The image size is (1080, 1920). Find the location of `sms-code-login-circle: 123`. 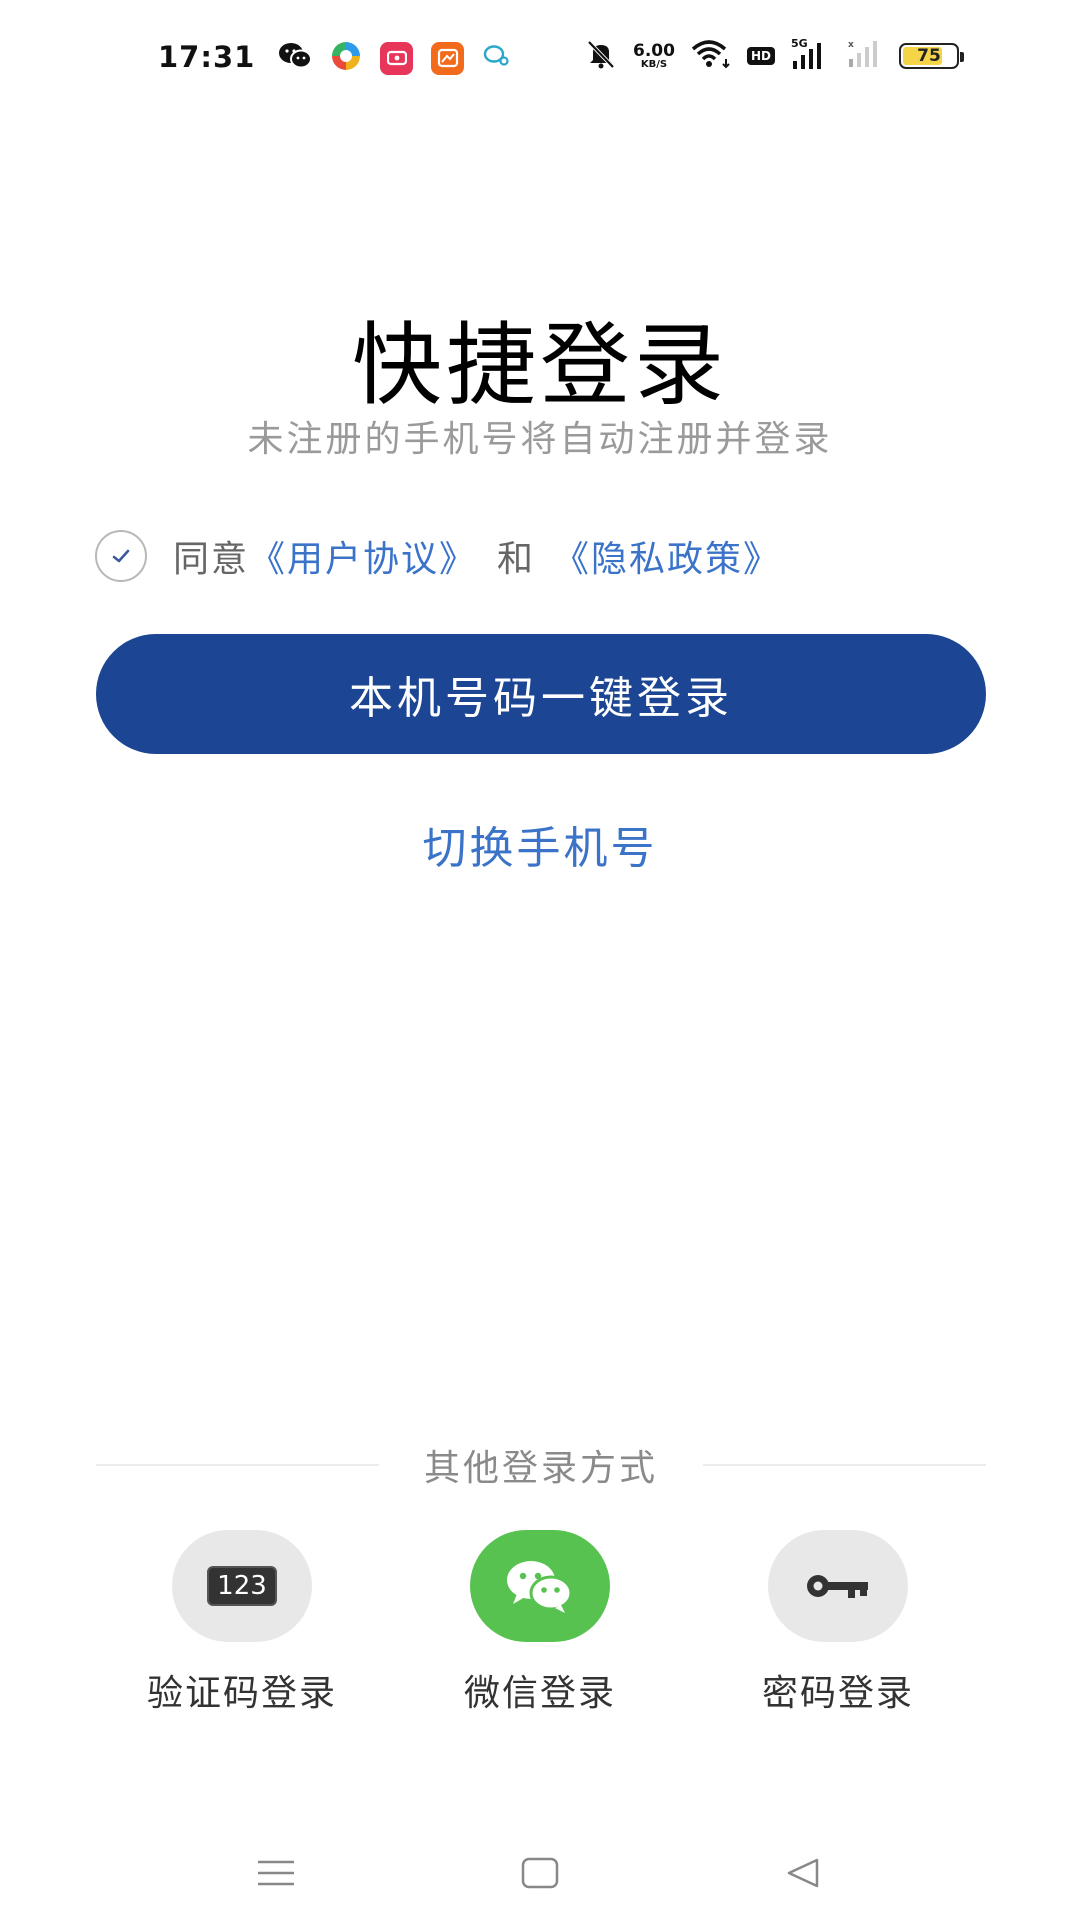

sms-code-login-circle: 123 is located at coordinates (242, 1586).